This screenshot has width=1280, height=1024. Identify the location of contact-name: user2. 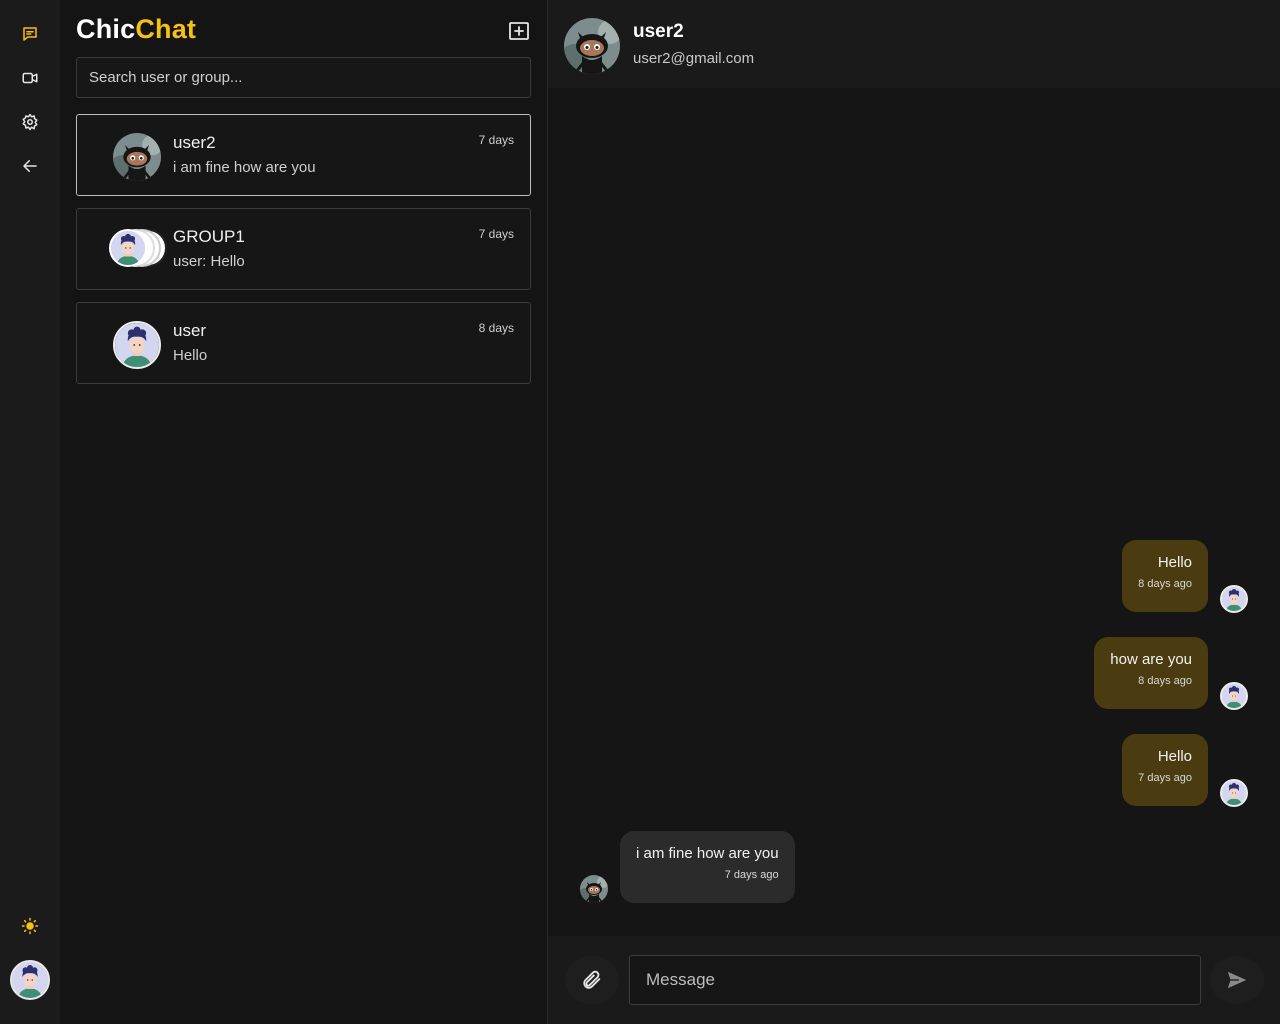
(658, 31).